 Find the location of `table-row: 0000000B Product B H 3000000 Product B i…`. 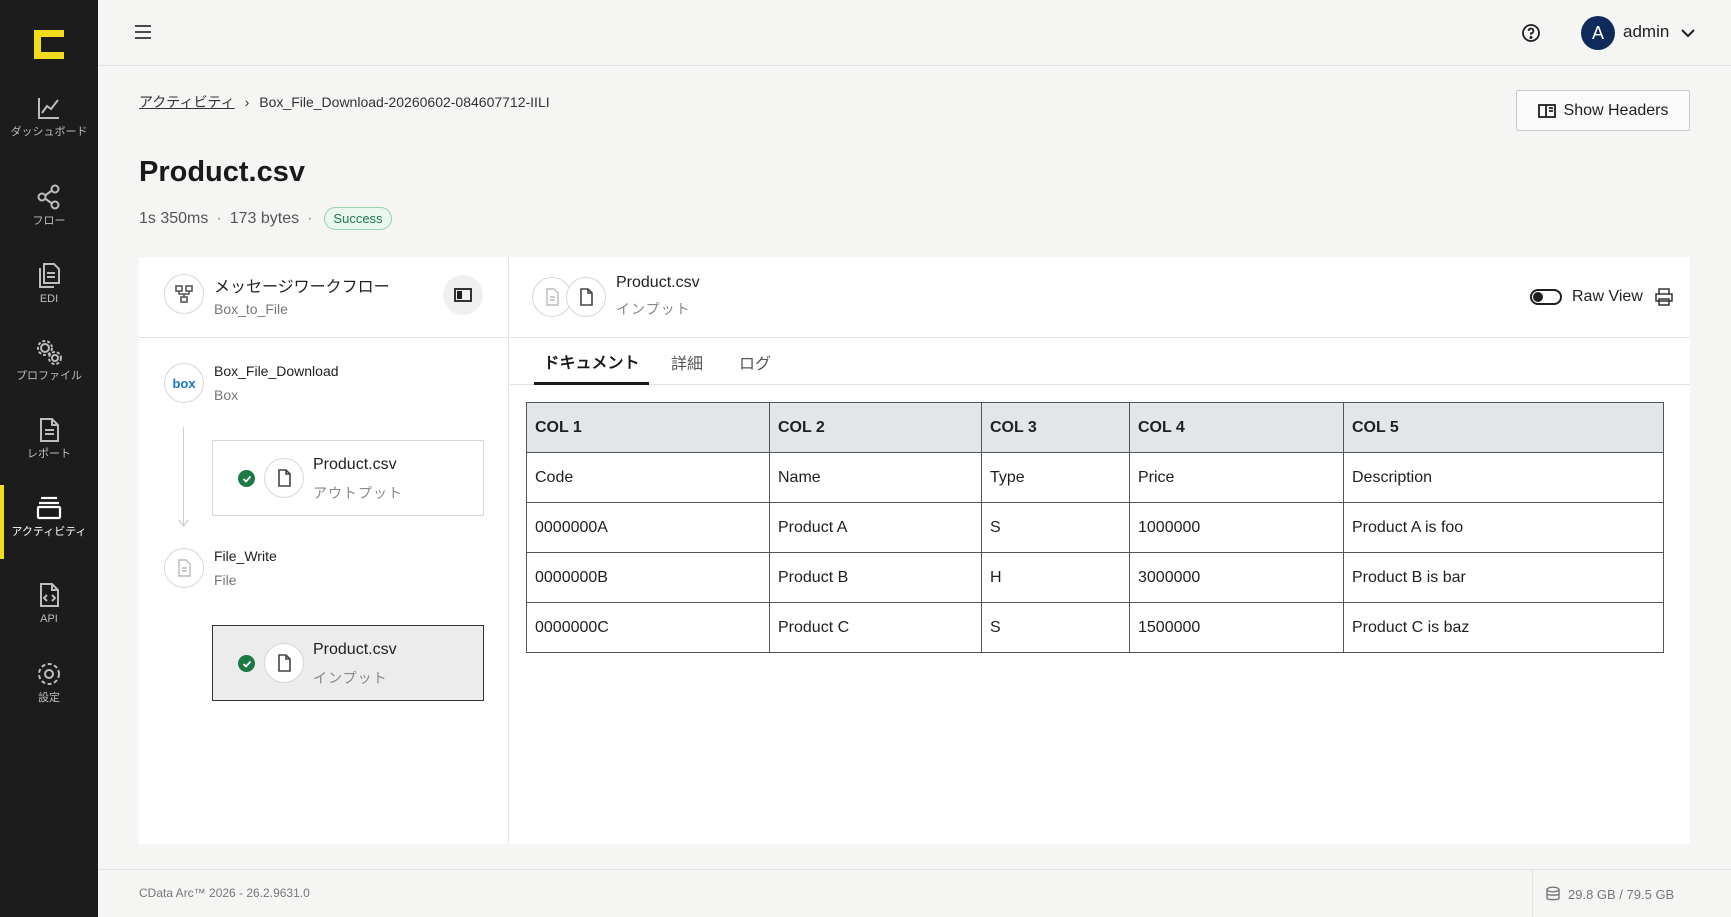

table-row: 0000000B Product B H 3000000 Product B i… is located at coordinates (1095, 577).